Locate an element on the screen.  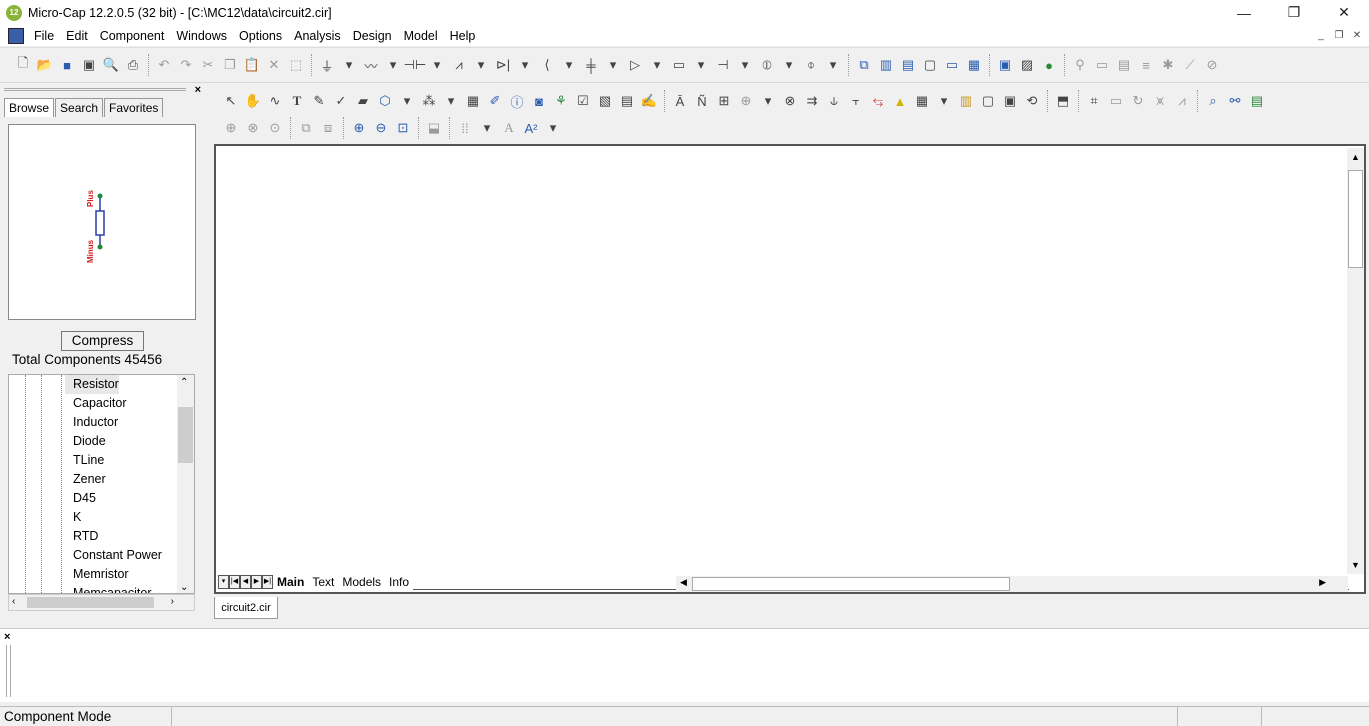
page-menu-button: ▾ is located at coordinates (223, 582).